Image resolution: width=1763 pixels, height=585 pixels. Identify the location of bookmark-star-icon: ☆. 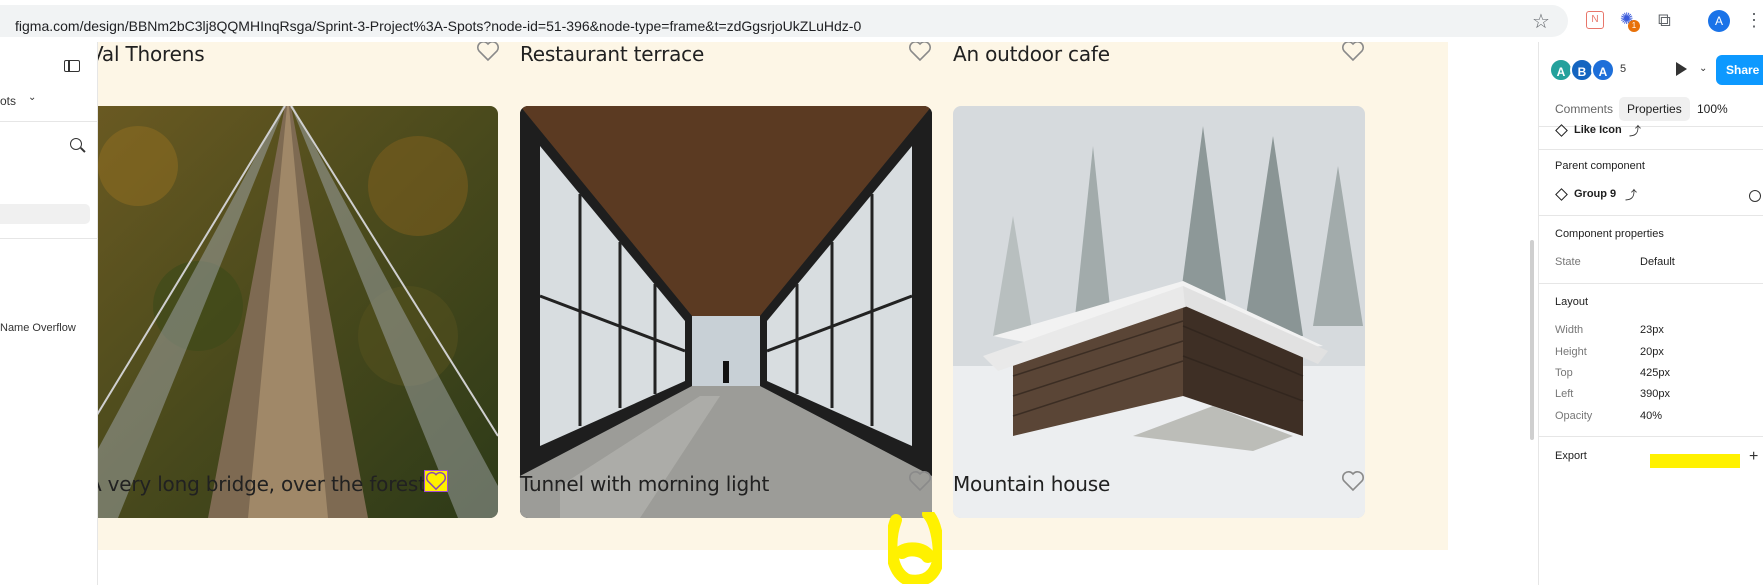
(1541, 21).